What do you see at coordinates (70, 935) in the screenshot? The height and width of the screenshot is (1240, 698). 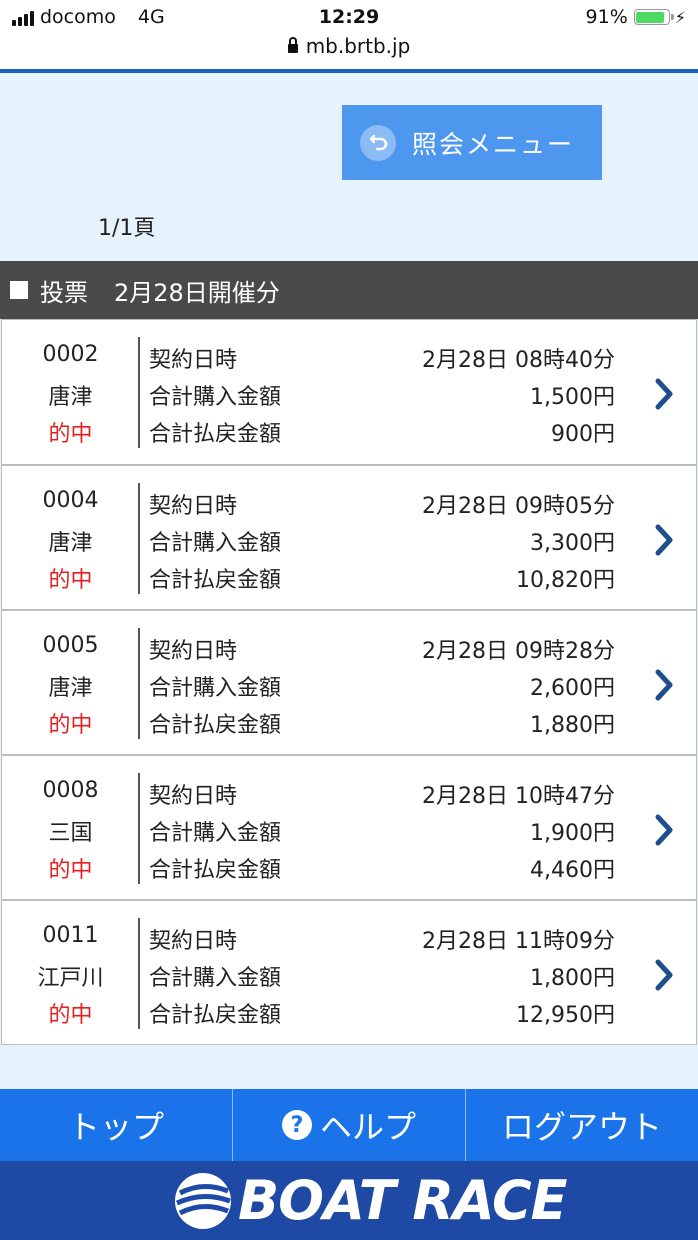 I see `record-number: 0011` at bounding box center [70, 935].